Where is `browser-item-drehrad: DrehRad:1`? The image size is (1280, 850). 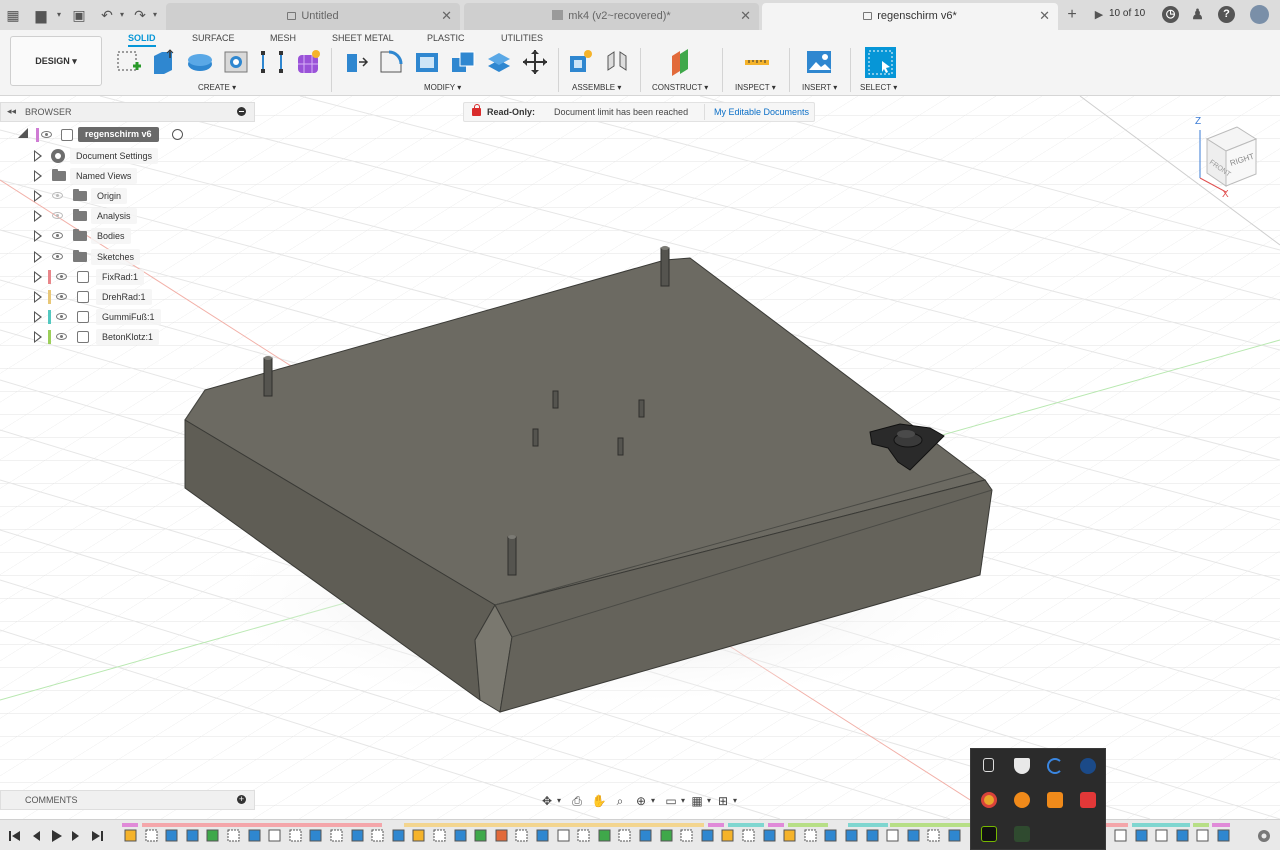
browser-item-drehrad: DrehRad:1 is located at coordinates (100, 297).